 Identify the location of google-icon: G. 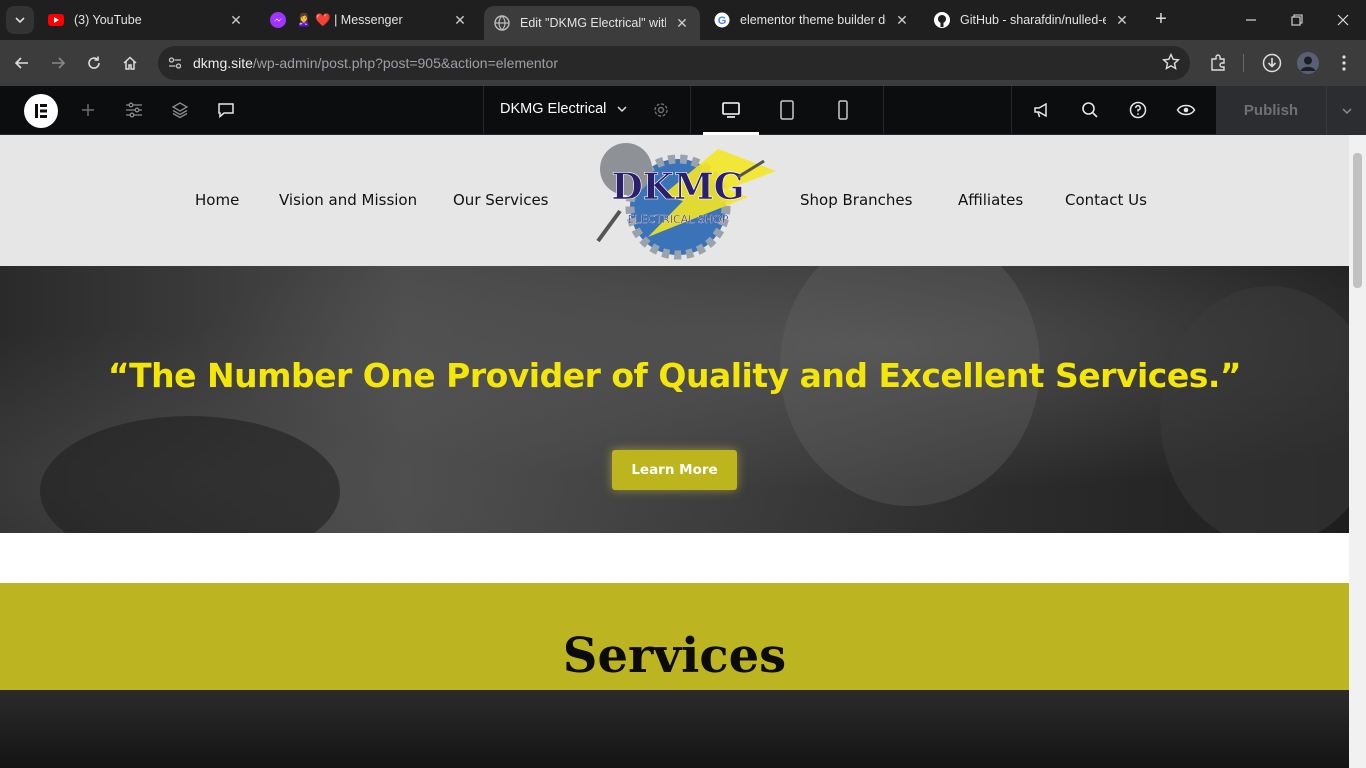
(722, 20).